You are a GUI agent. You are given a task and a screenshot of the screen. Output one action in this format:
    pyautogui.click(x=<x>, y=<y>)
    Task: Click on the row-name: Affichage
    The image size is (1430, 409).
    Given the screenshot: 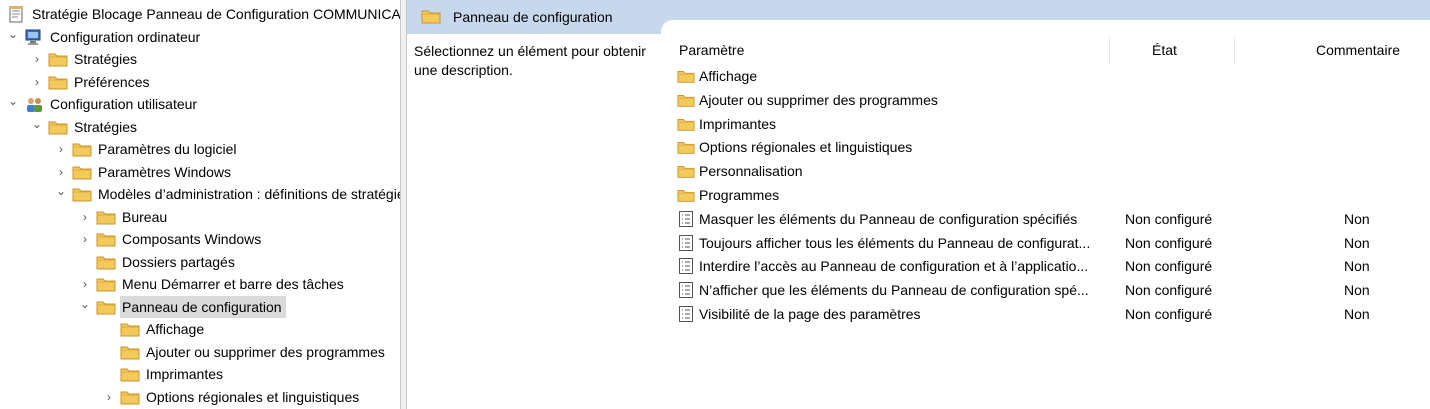 What is the action you would take?
    pyautogui.click(x=728, y=76)
    